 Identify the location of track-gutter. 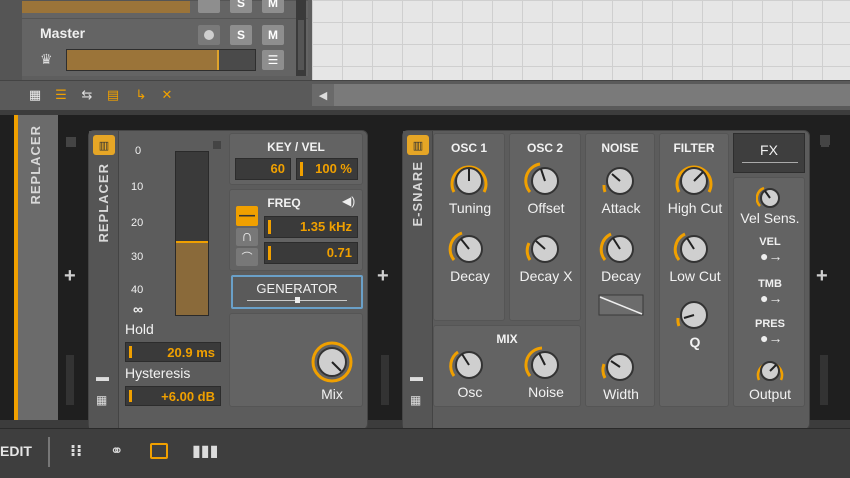
(11, 40).